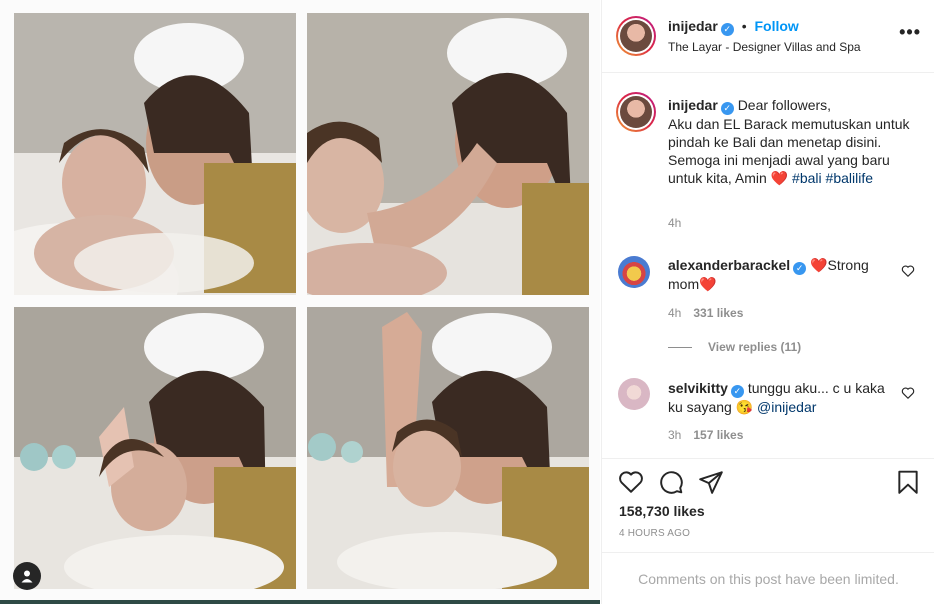 Image resolution: width=934 pixels, height=604 pixels. What do you see at coordinates (849, 178) in the screenshot?
I see `hashtag-balilife: #balilife` at bounding box center [849, 178].